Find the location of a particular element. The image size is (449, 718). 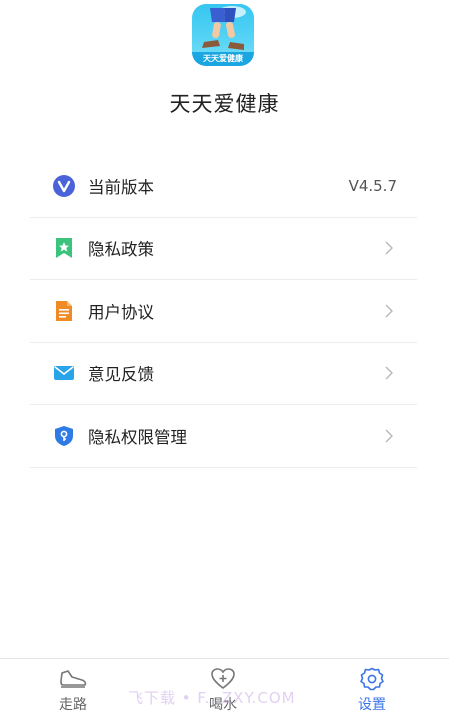

user-agreement-row: 用户协议 is located at coordinates (223, 311).